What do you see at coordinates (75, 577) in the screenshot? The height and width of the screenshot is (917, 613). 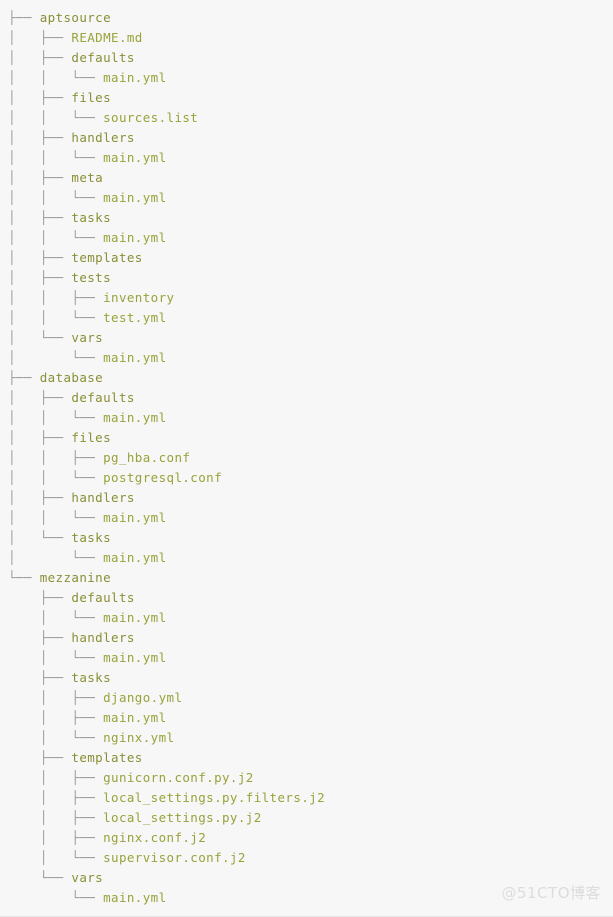 I see `tree-directory-name: mezzanine` at bounding box center [75, 577].